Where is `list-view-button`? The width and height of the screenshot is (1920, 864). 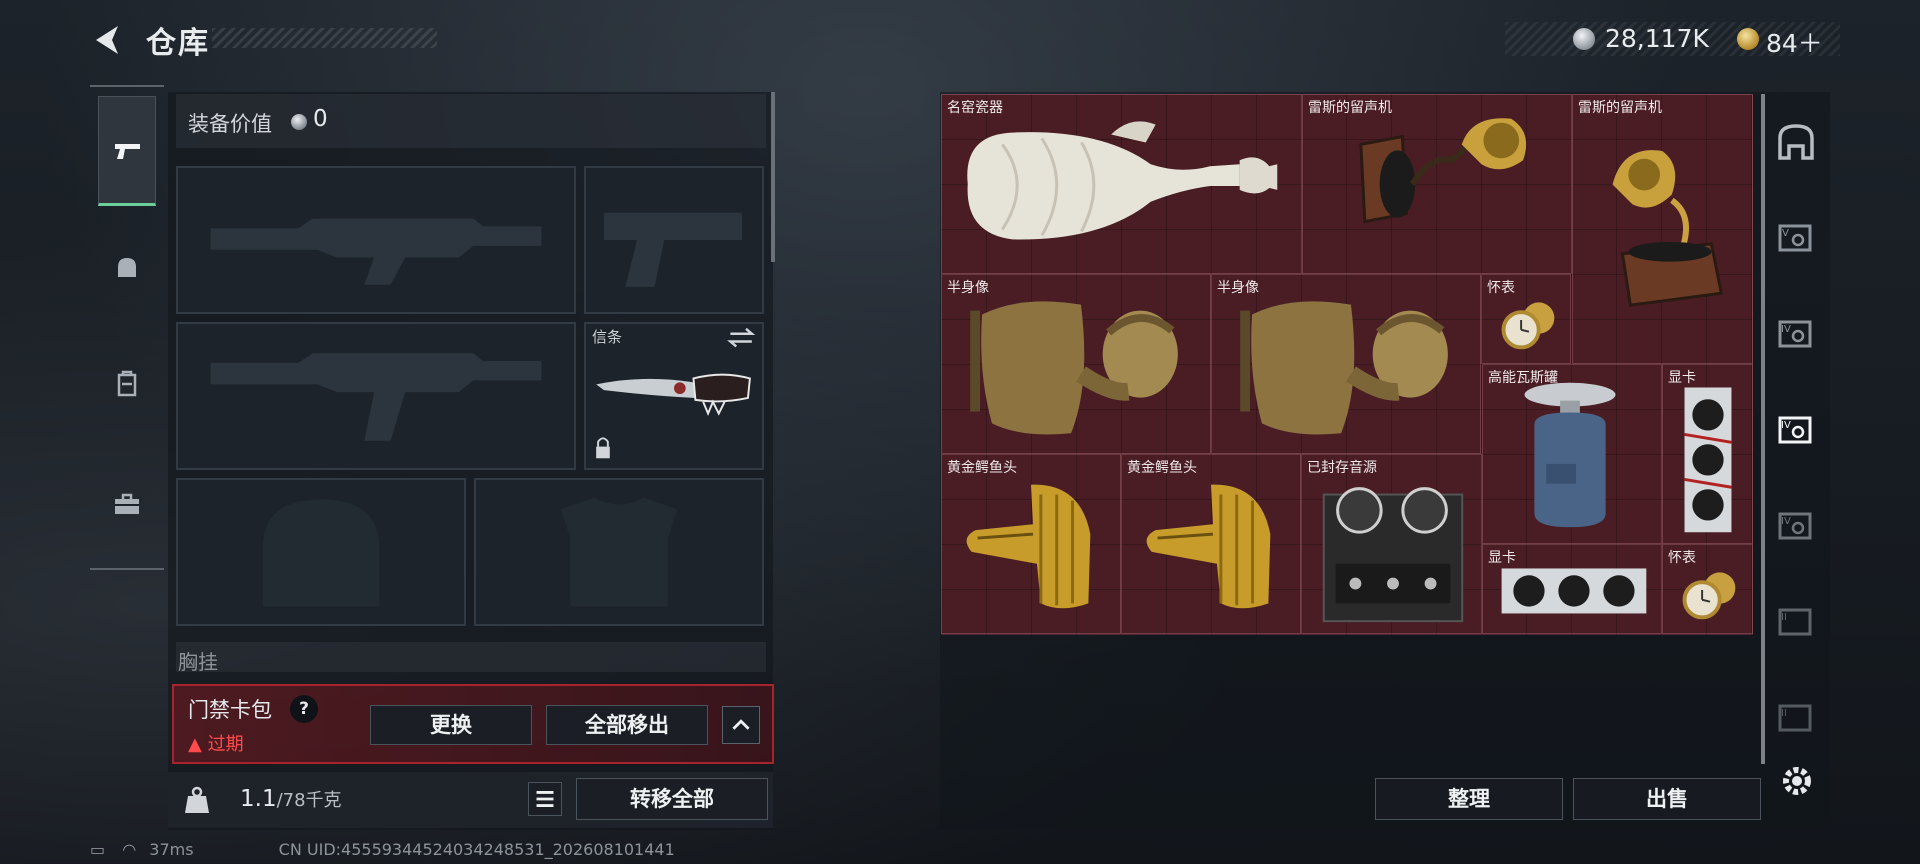
list-view-button is located at coordinates (545, 799).